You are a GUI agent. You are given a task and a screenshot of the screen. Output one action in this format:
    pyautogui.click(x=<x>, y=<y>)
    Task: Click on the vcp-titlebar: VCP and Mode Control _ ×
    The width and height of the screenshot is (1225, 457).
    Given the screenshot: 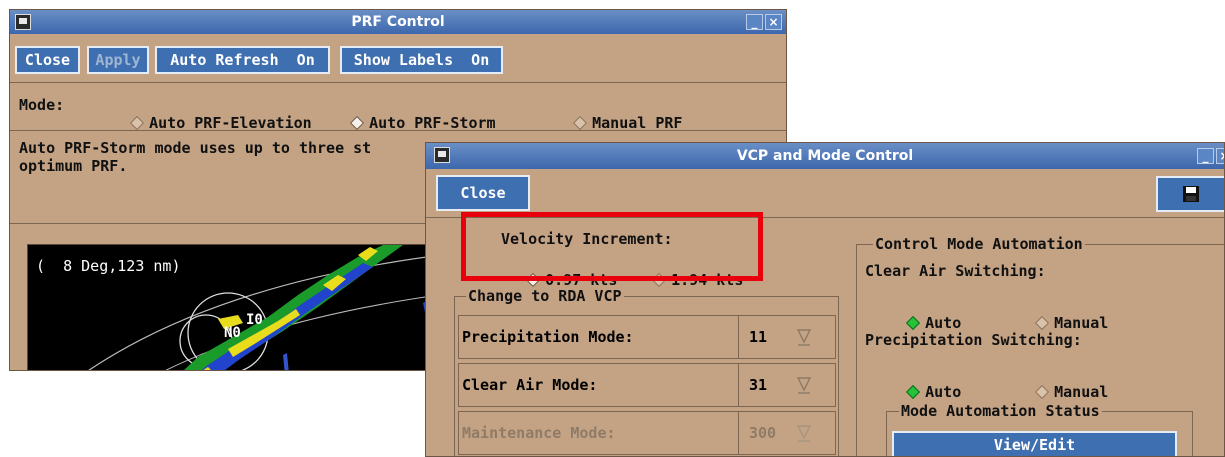 What is the action you would take?
    pyautogui.click(x=825, y=156)
    